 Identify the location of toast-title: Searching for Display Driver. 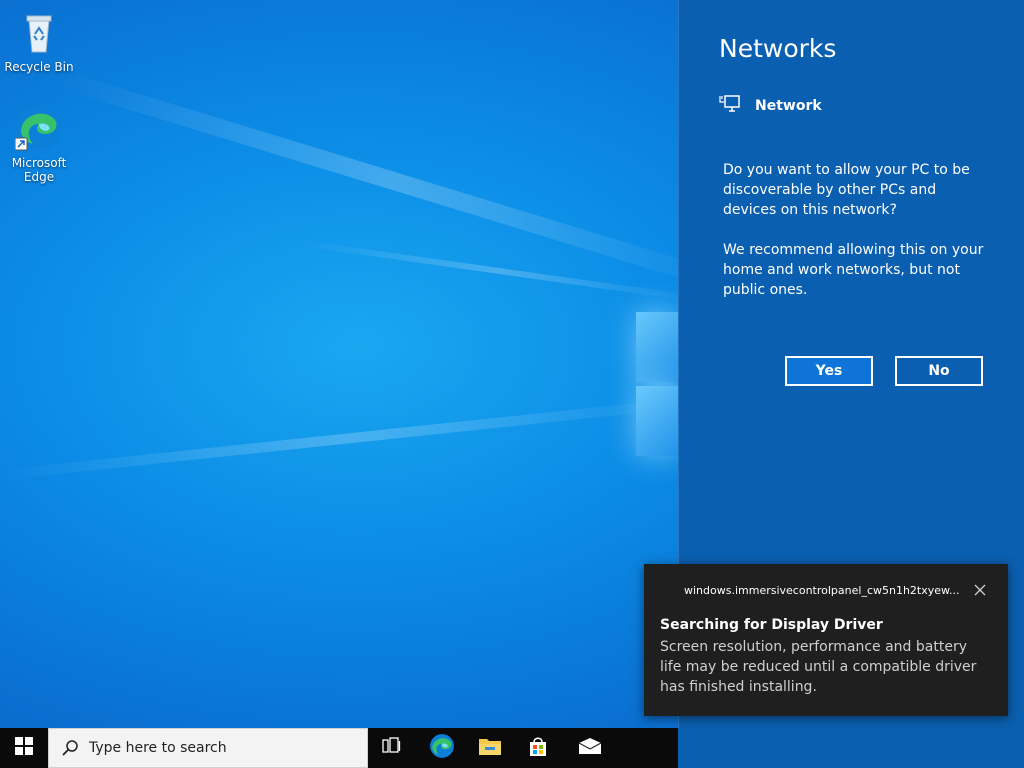
(771, 625).